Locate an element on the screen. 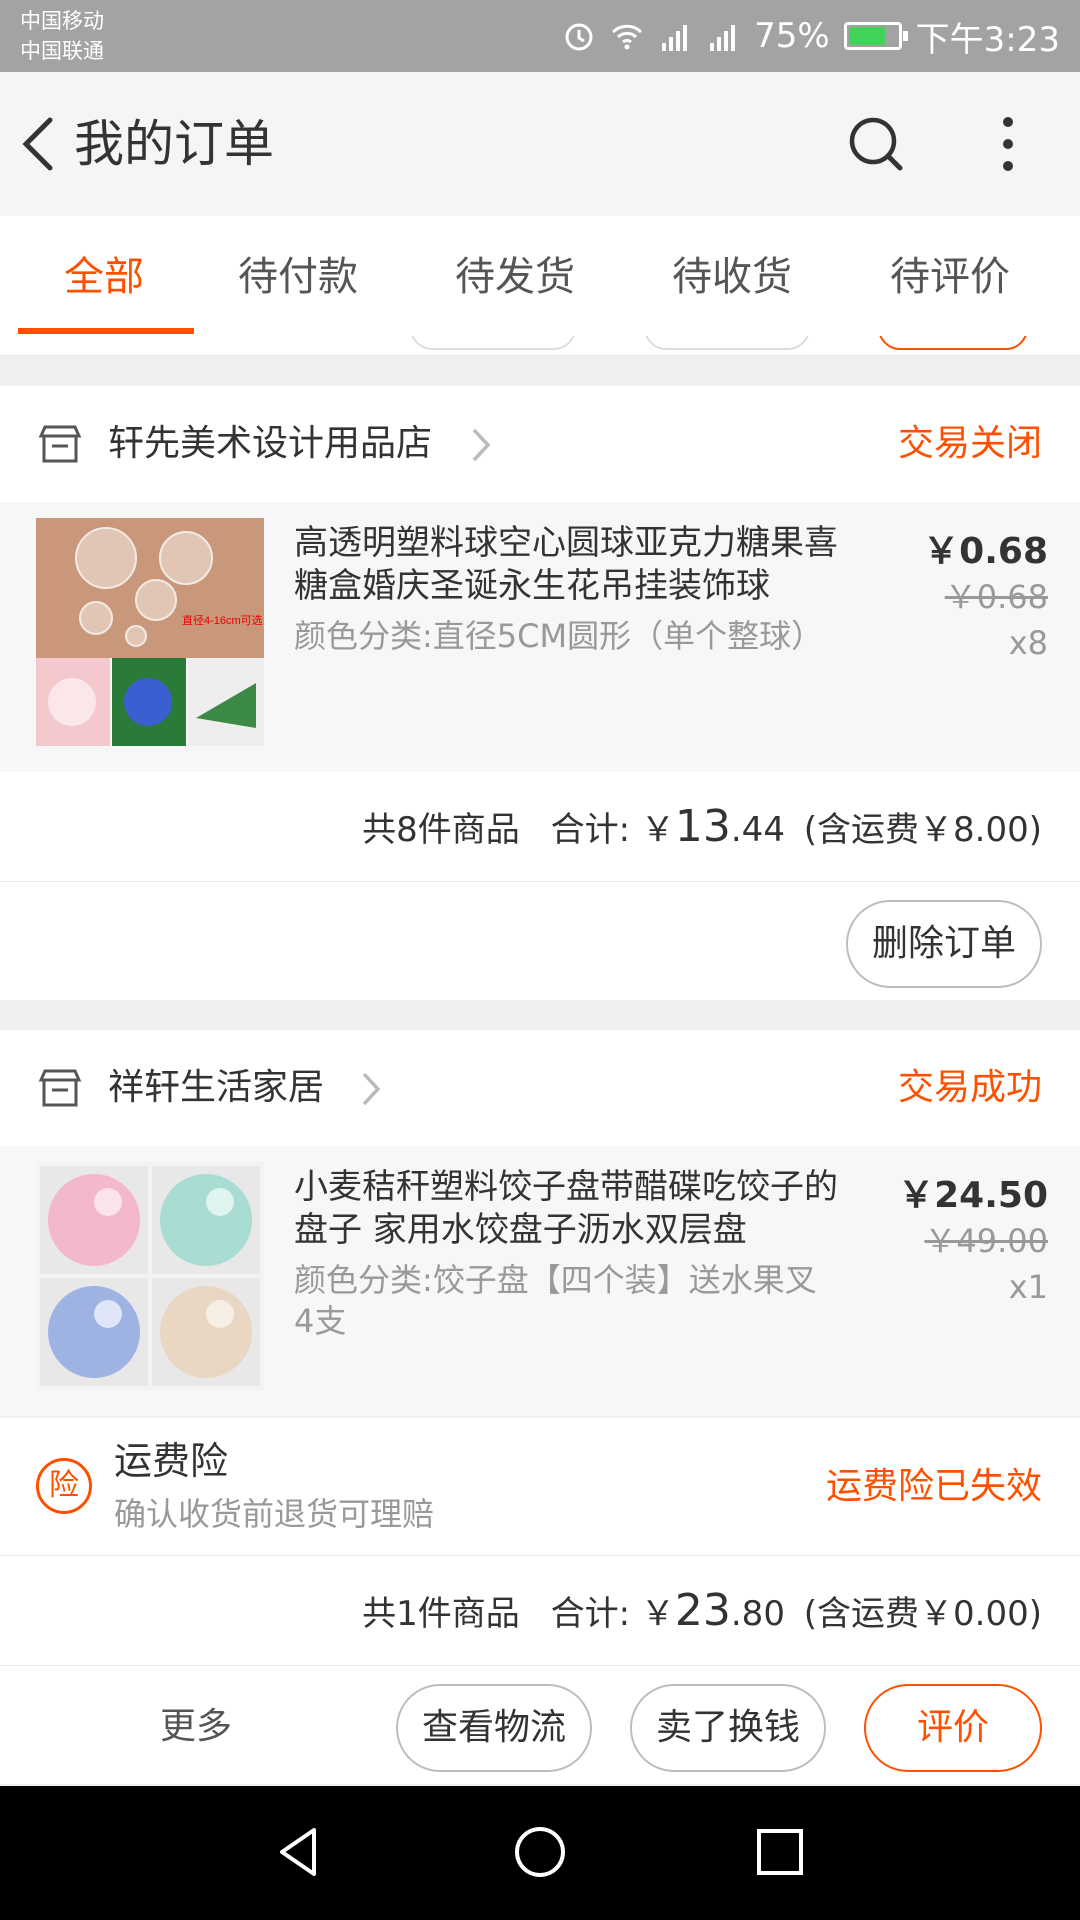 This screenshot has height=1920, width=1080. shipping-insurance: 险 运费险 确认收货前退货可理赔 运费险已失效 is located at coordinates (540, 1487).